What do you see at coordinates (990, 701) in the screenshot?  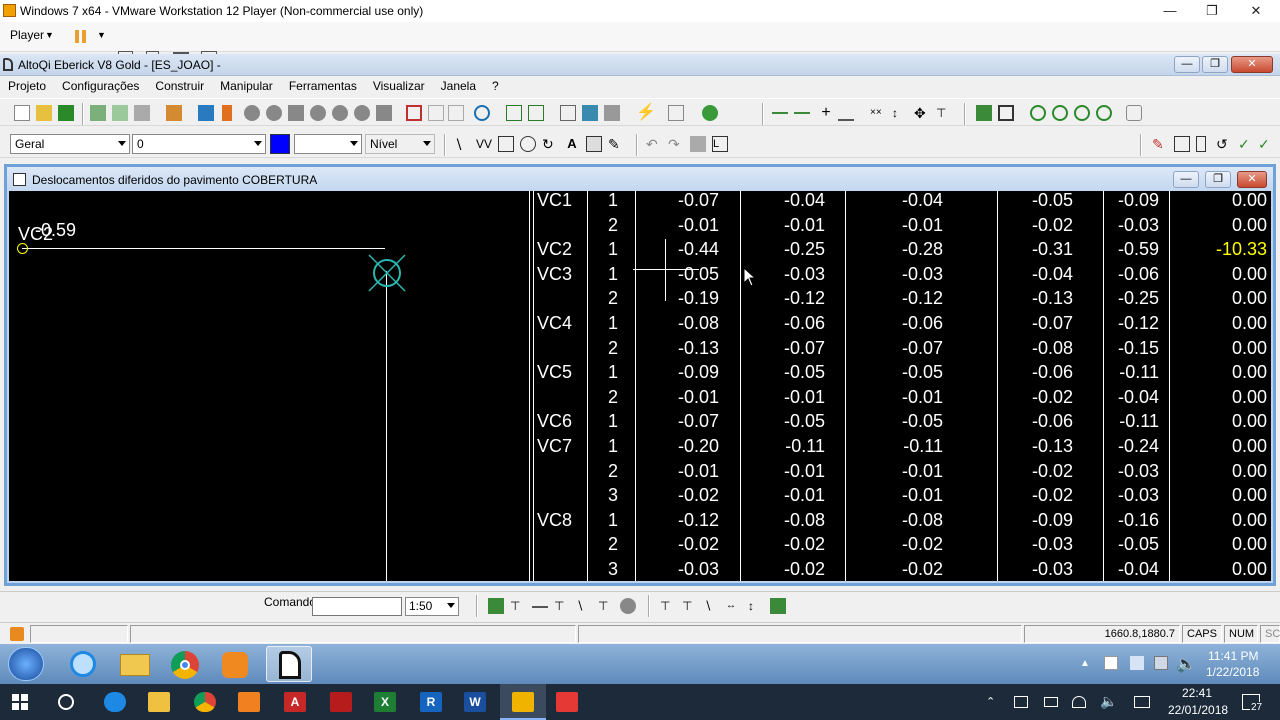 I see `host-tray-chevron-icon: ⌃` at bounding box center [990, 701].